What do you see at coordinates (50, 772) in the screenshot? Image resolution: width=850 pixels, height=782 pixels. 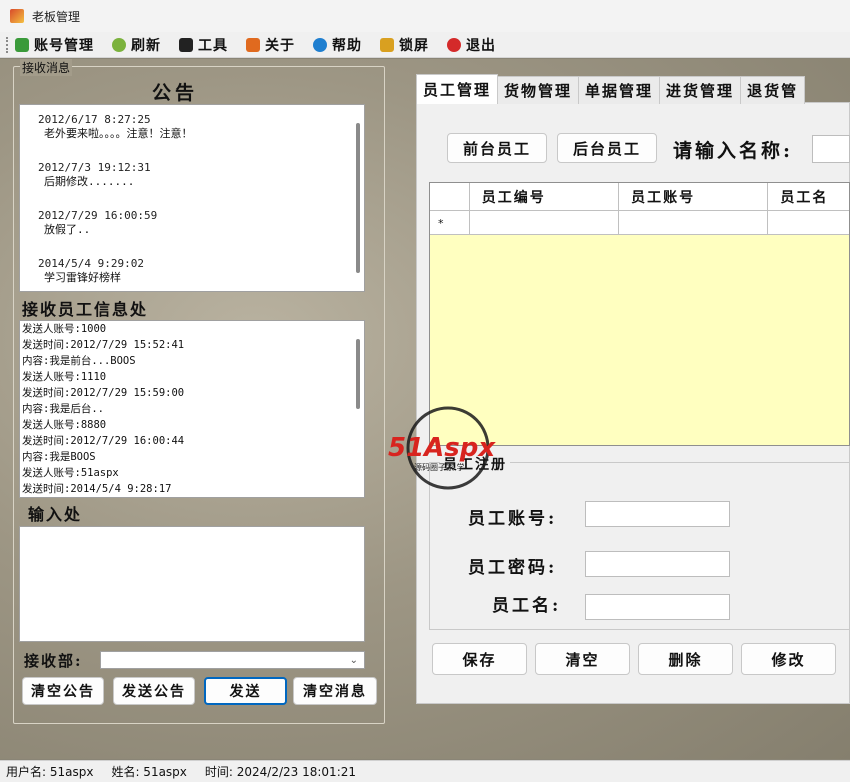 I see `status-user: 用户名: 51aspx` at bounding box center [50, 772].